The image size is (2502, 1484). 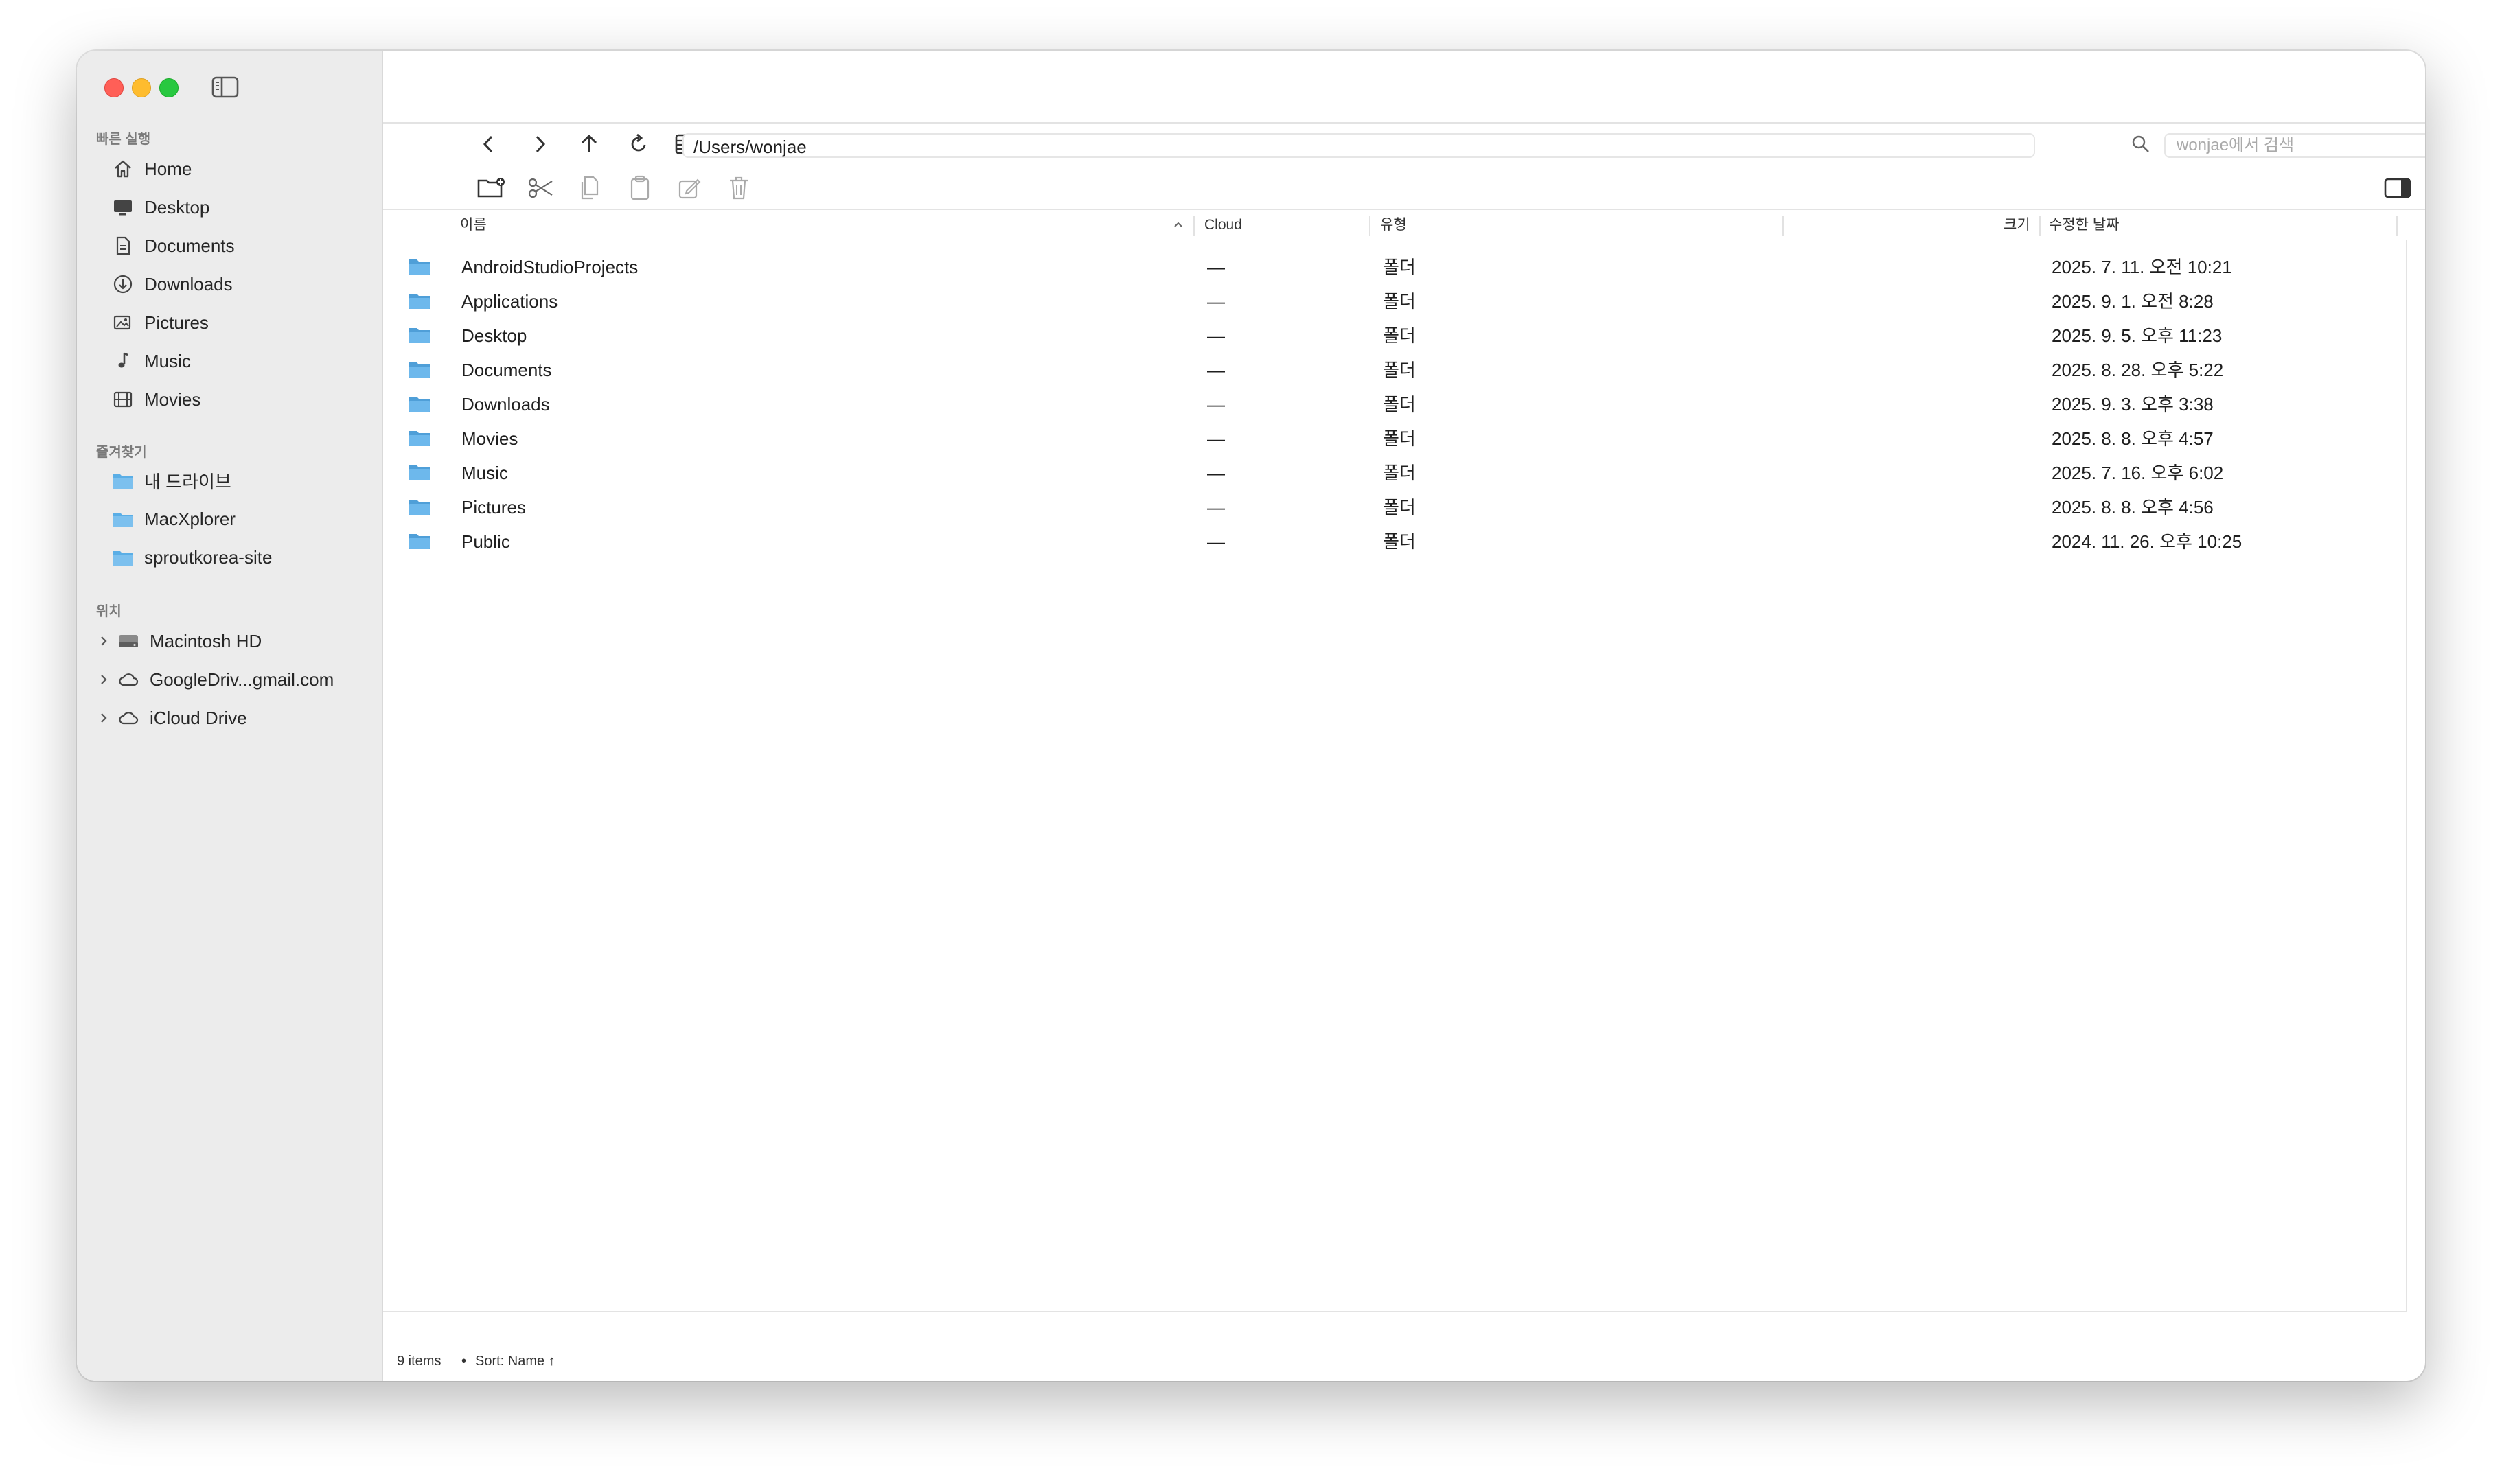 I want to click on table-row: Documents — 폴더 2025. 8. 28. 오후 5:22, so click(x=1392, y=370).